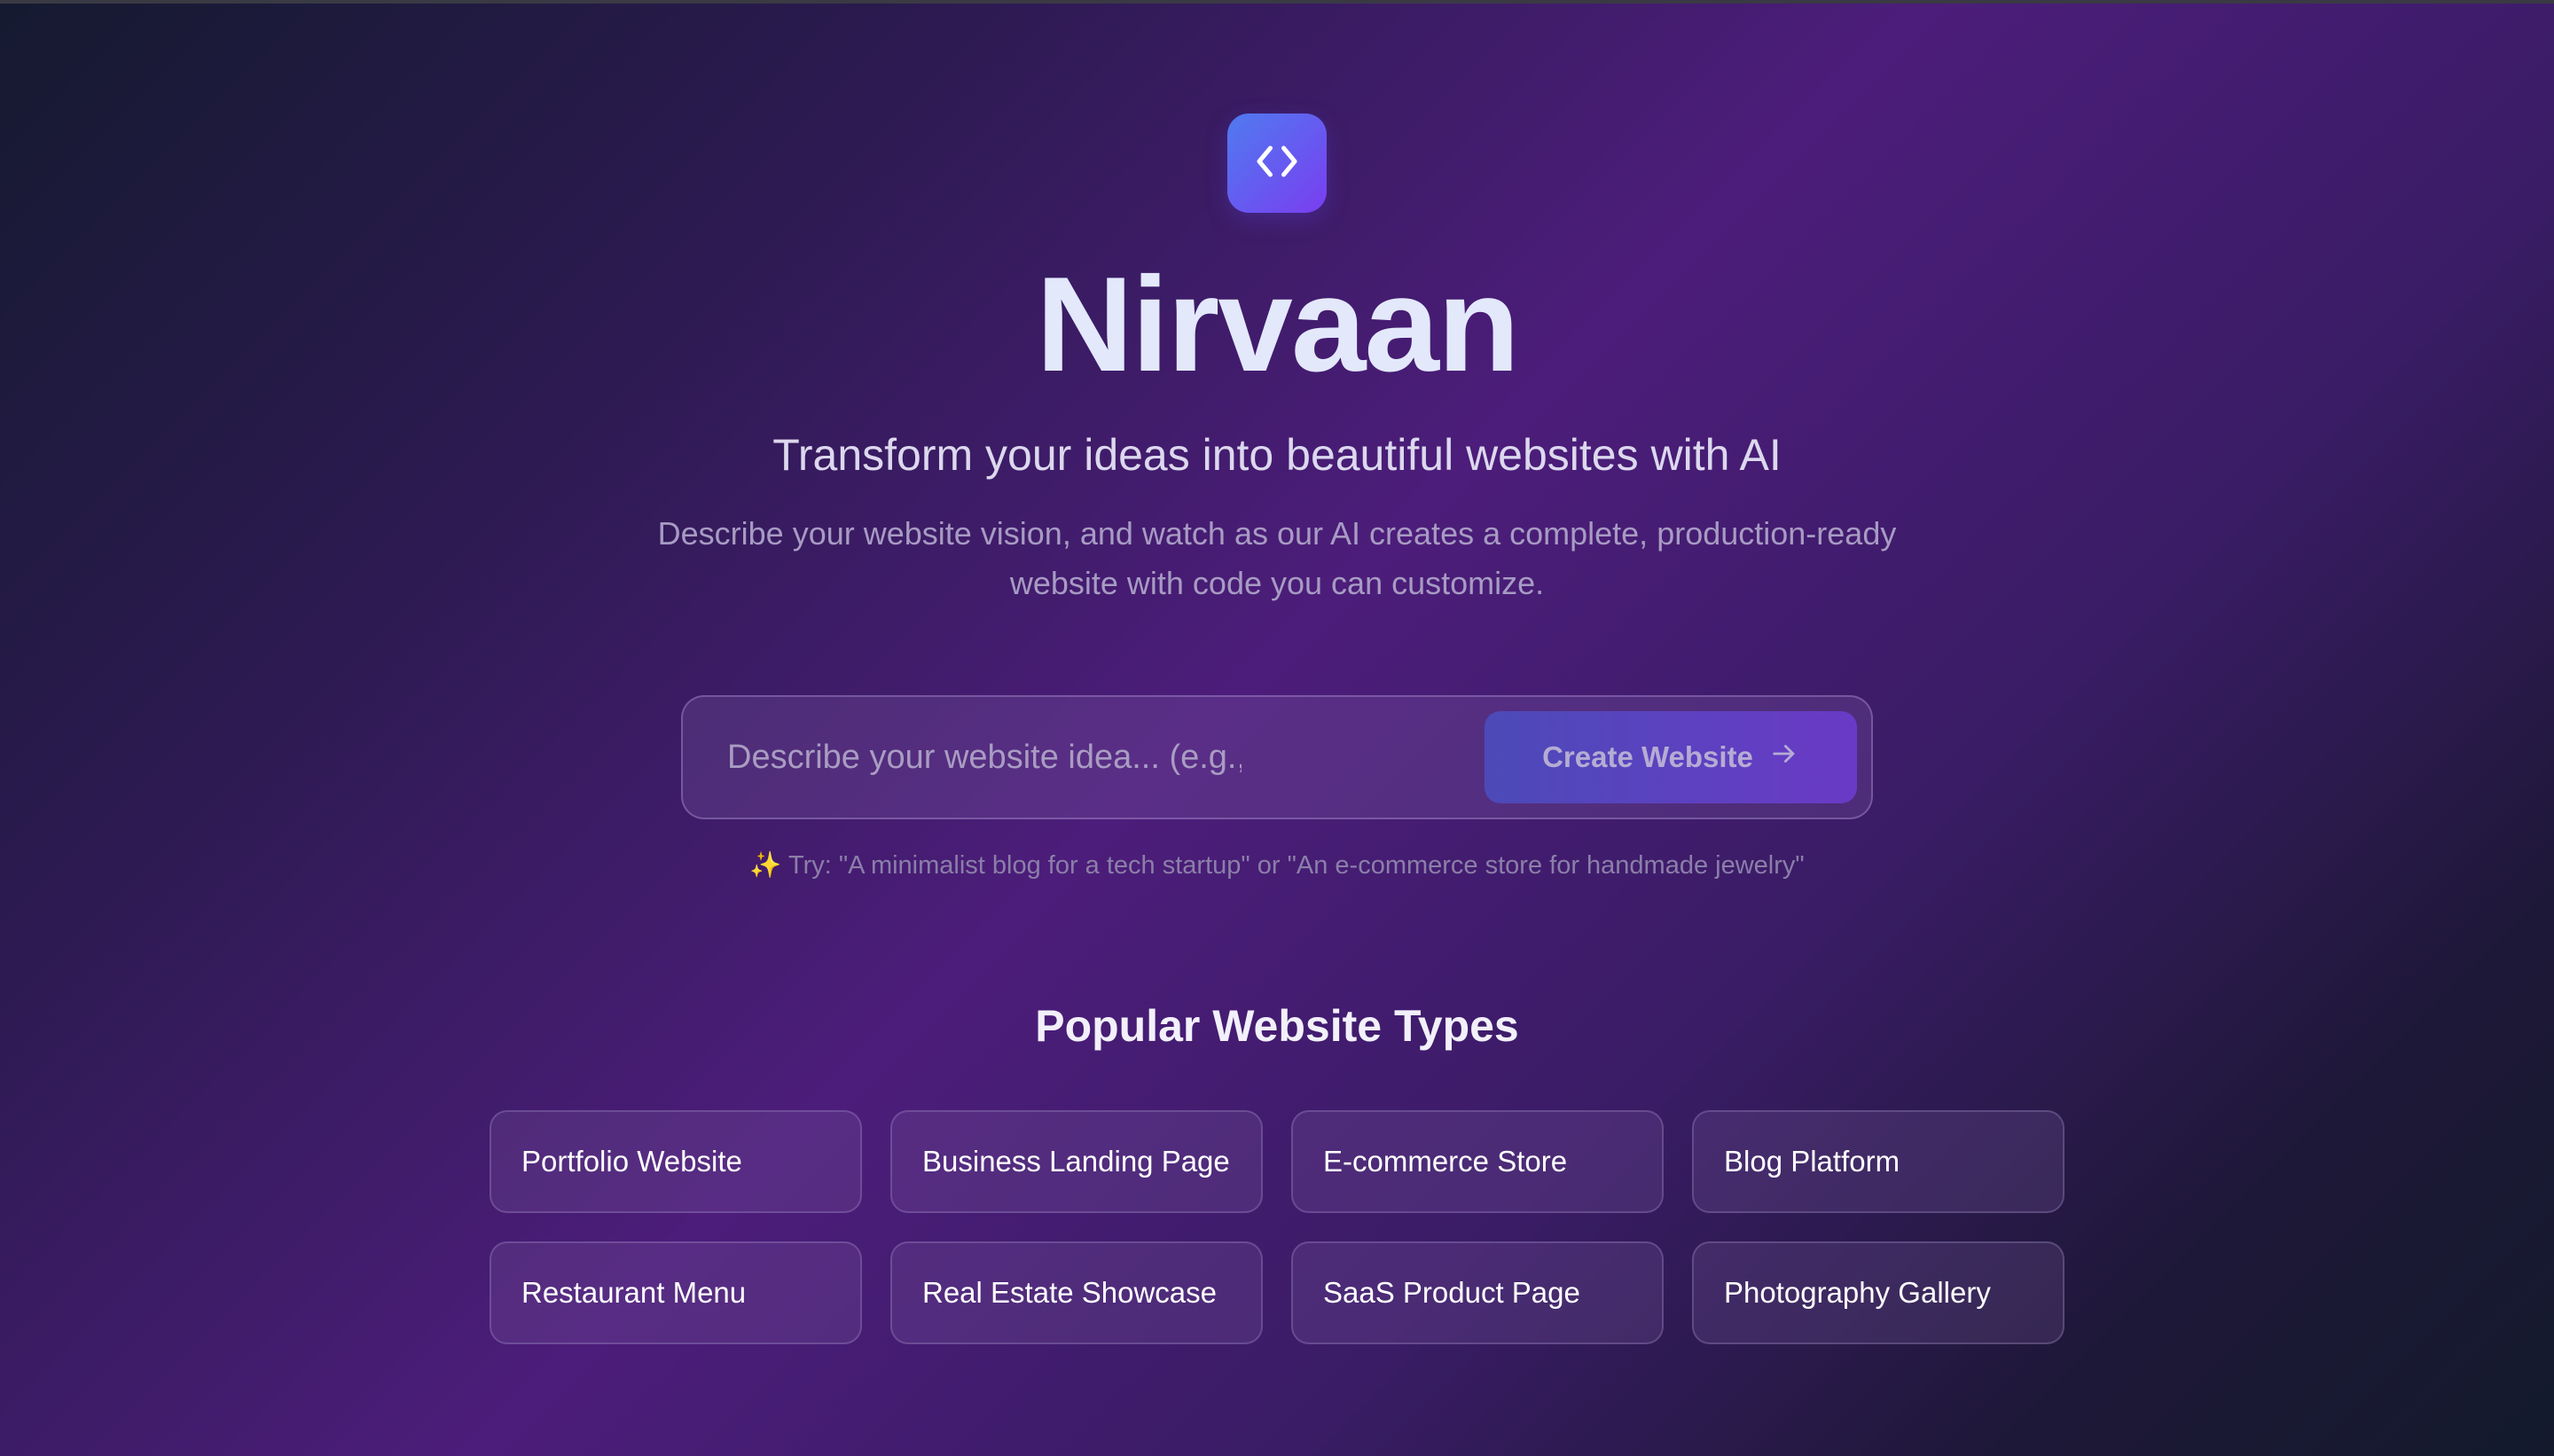  Describe the element at coordinates (1278, 324) in the screenshot. I see `page-title: Nirvaan` at that location.